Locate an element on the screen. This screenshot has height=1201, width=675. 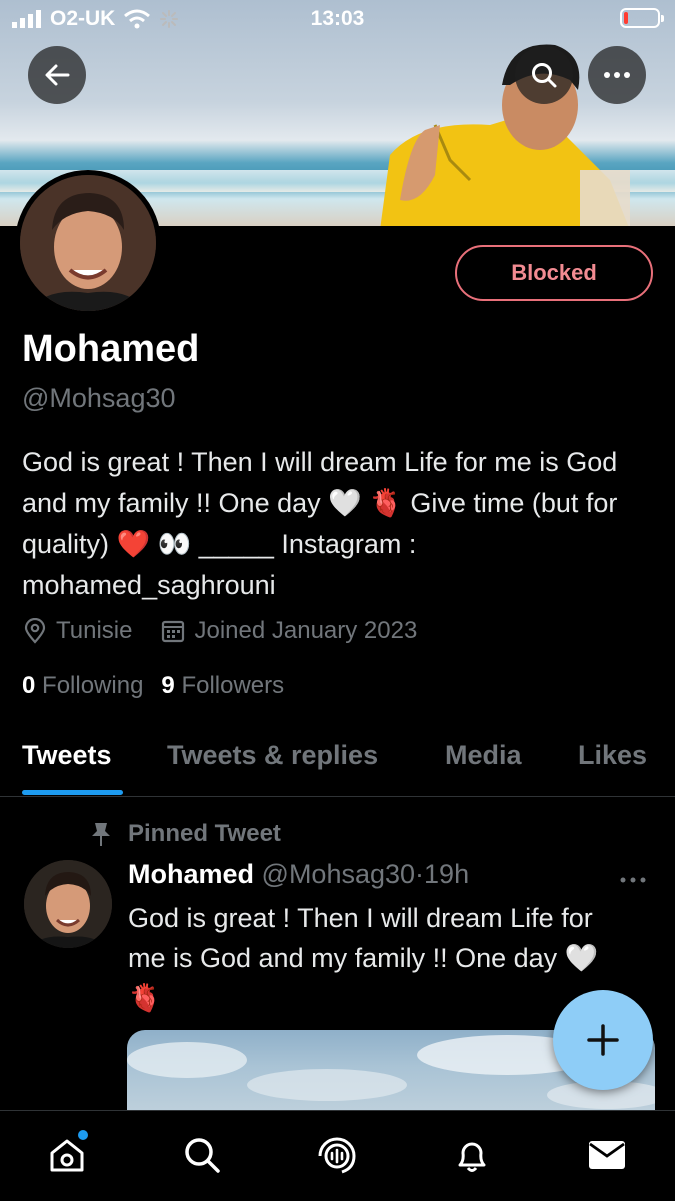
following-count: 0 is located at coordinates (29, 685).